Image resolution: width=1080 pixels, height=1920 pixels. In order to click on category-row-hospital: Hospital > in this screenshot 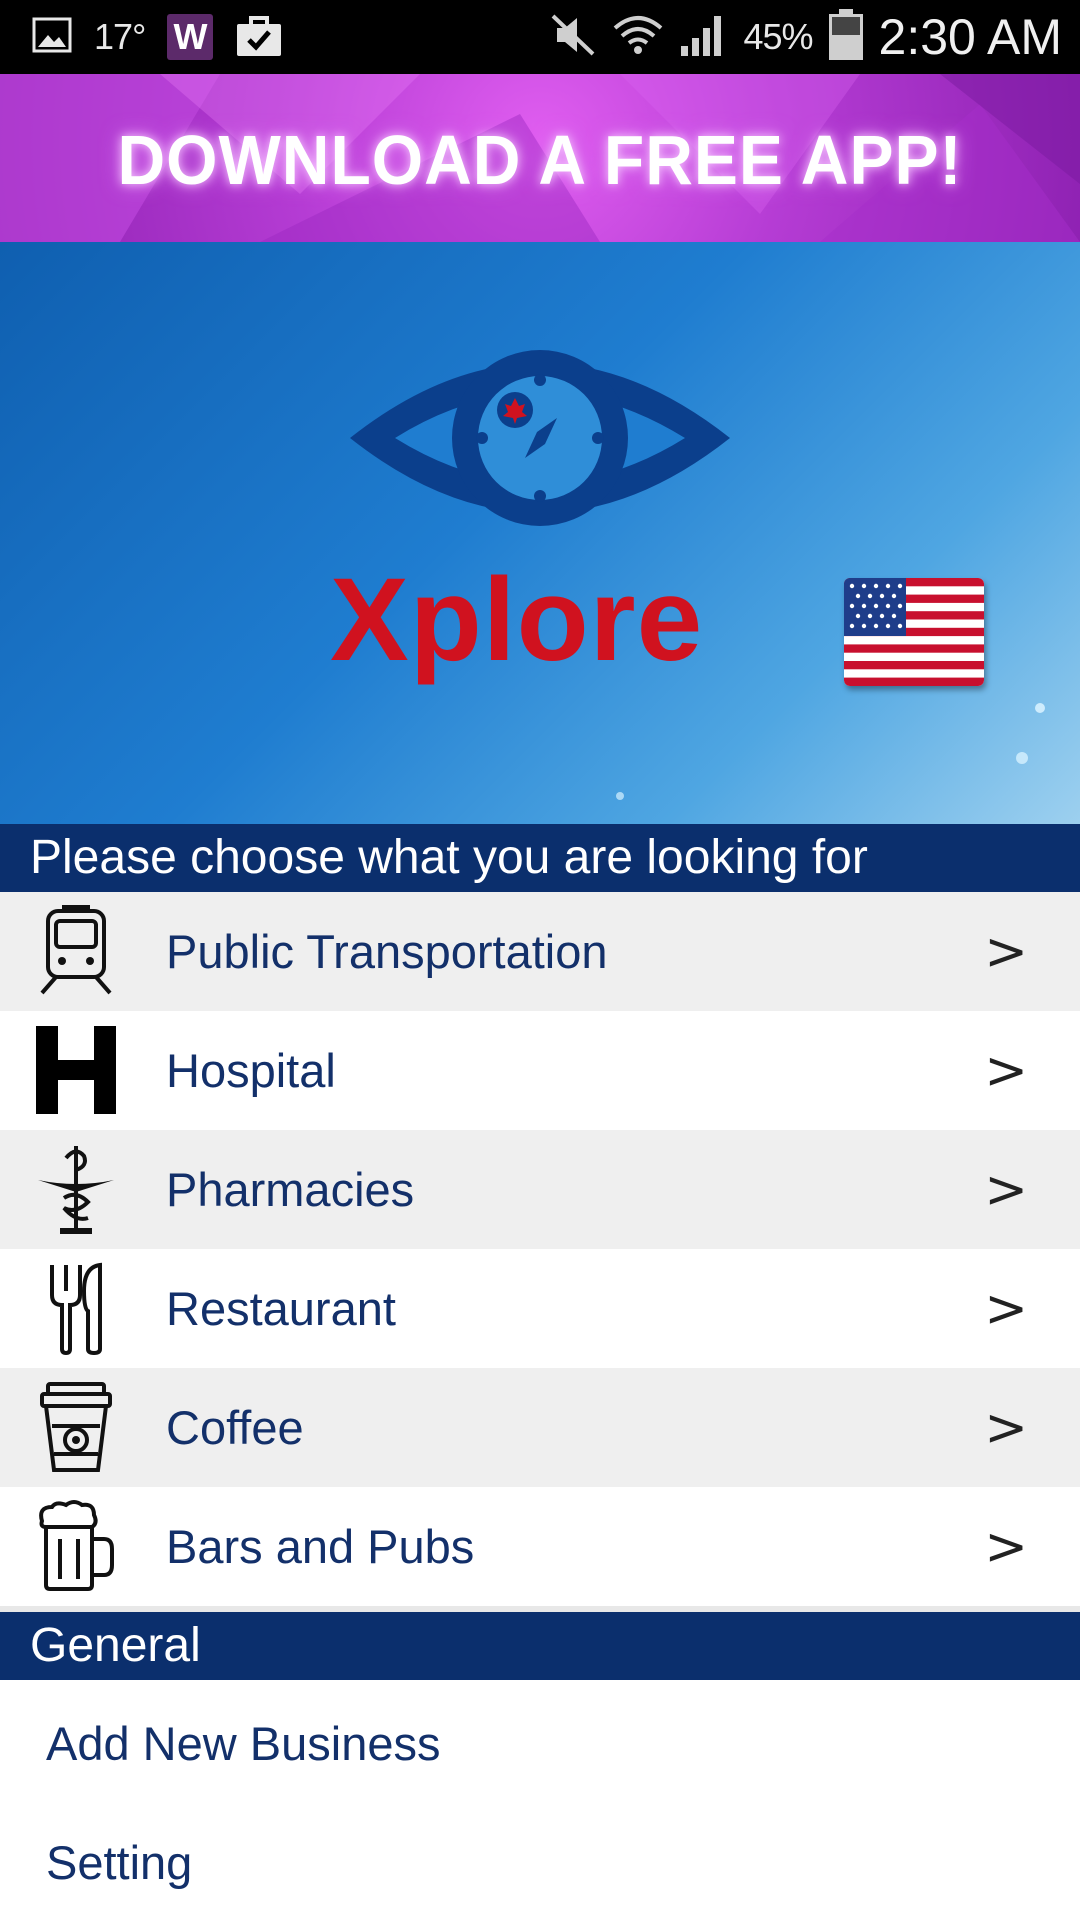, I will do `click(540, 1070)`.